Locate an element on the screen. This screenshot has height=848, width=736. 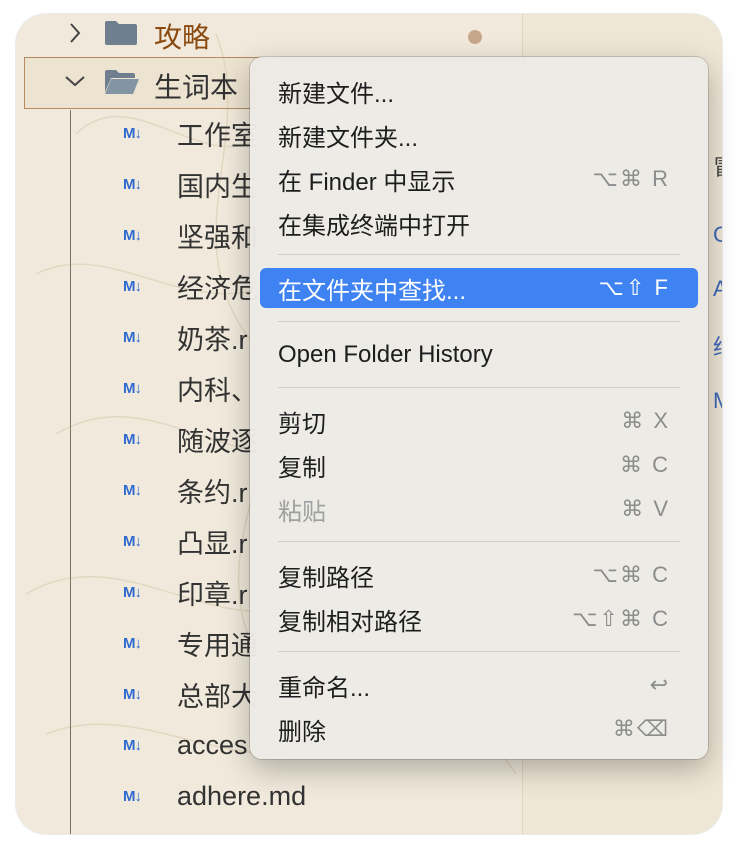
chevron-right-icon is located at coordinates (75, 33).